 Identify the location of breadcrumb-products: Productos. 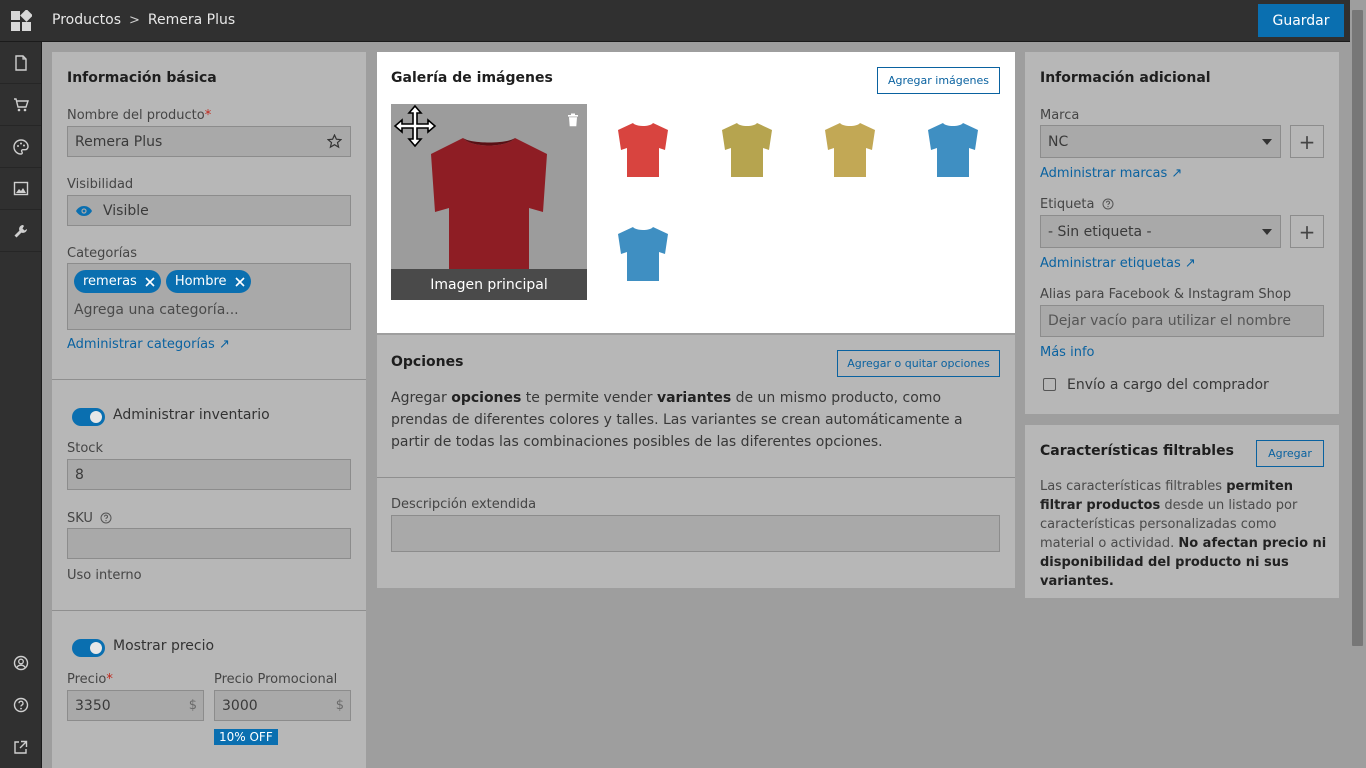
(86, 20).